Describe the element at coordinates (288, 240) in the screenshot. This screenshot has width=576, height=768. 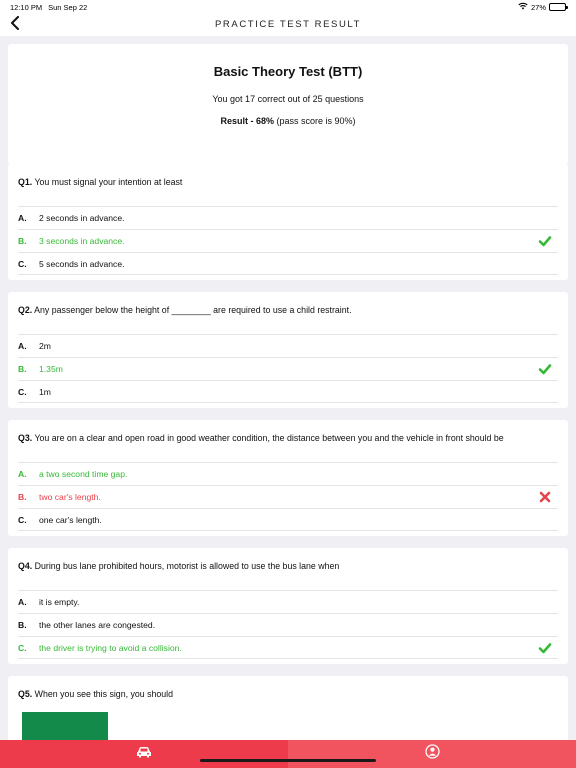
I see `option-b: B. 3 seconds in advance.` at that location.